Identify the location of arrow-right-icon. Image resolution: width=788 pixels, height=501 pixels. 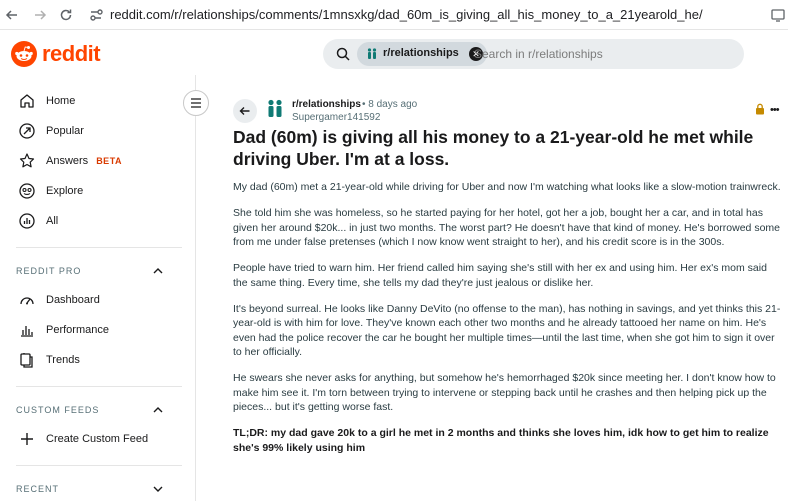
(41, 15).